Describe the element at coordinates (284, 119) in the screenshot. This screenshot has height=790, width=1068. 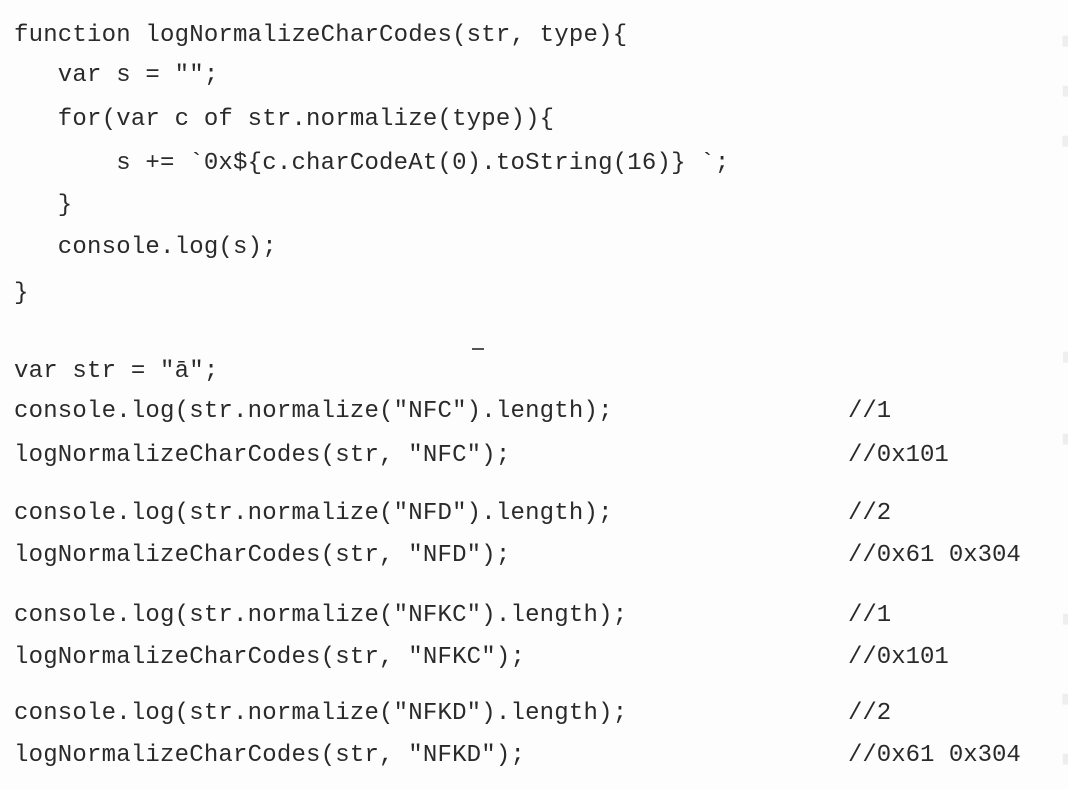
I see `code-line: for(var c of str.normalize(type)){` at that location.